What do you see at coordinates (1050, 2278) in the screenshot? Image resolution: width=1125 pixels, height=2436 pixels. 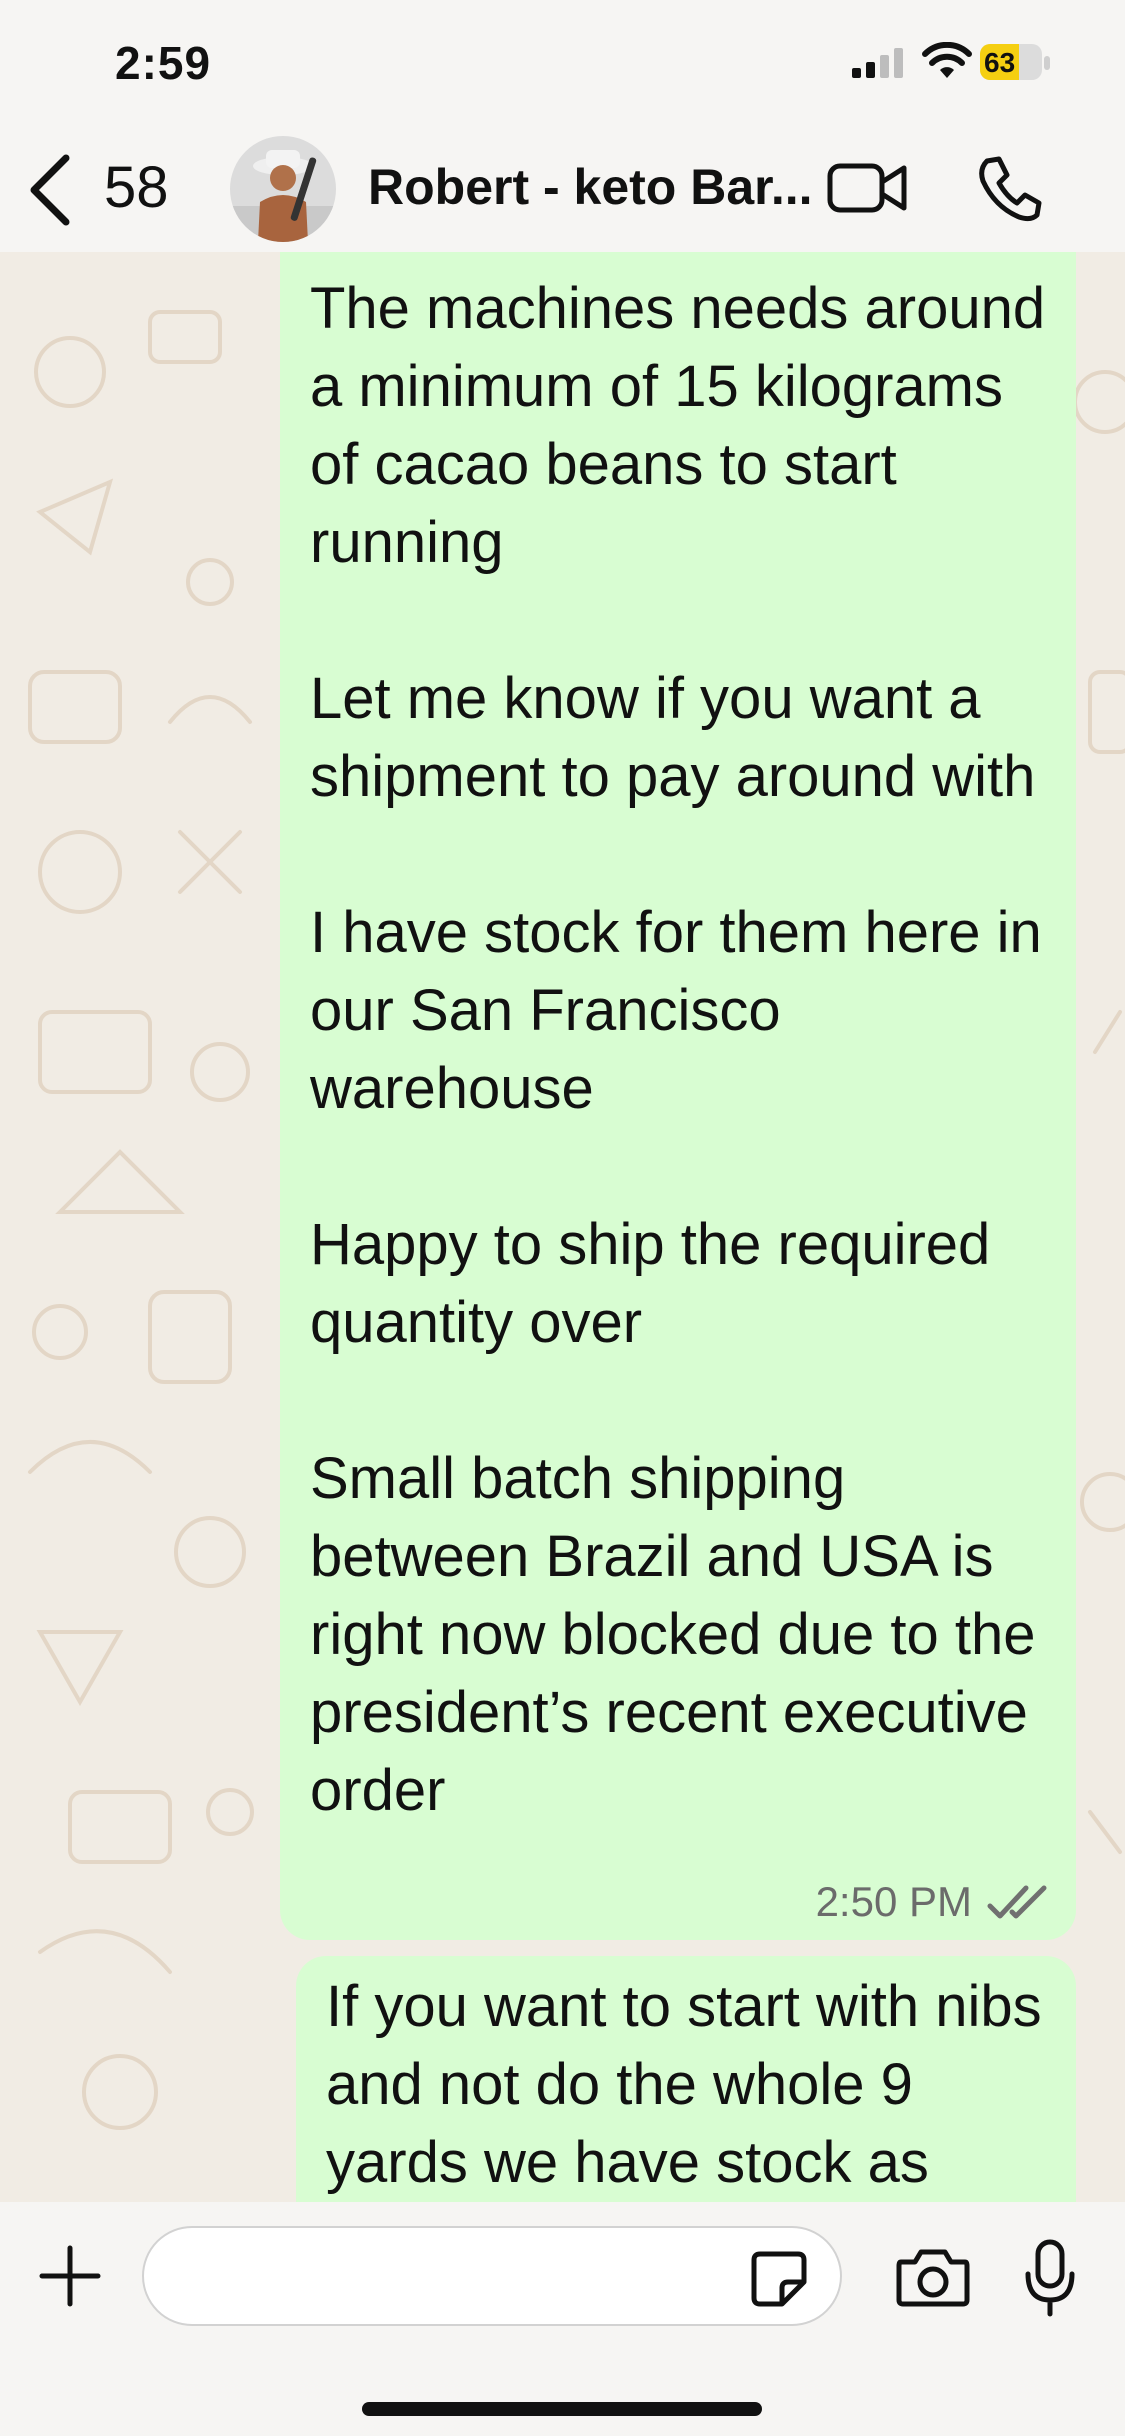 I see `microphone-icon` at bounding box center [1050, 2278].